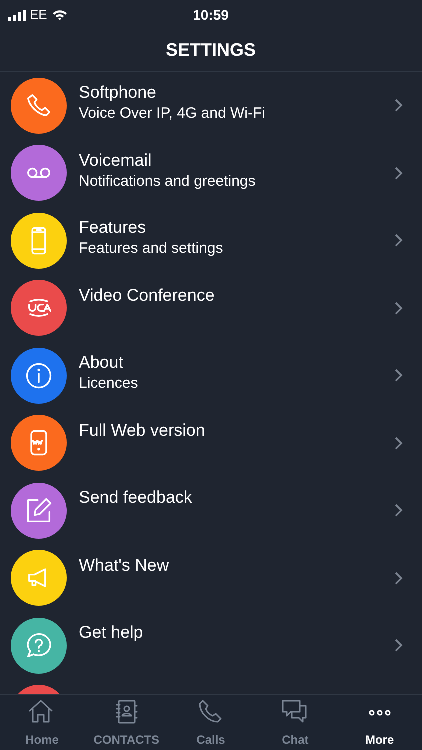 This screenshot has height=750, width=422. I want to click on settings-row: Full Web version, so click(211, 443).